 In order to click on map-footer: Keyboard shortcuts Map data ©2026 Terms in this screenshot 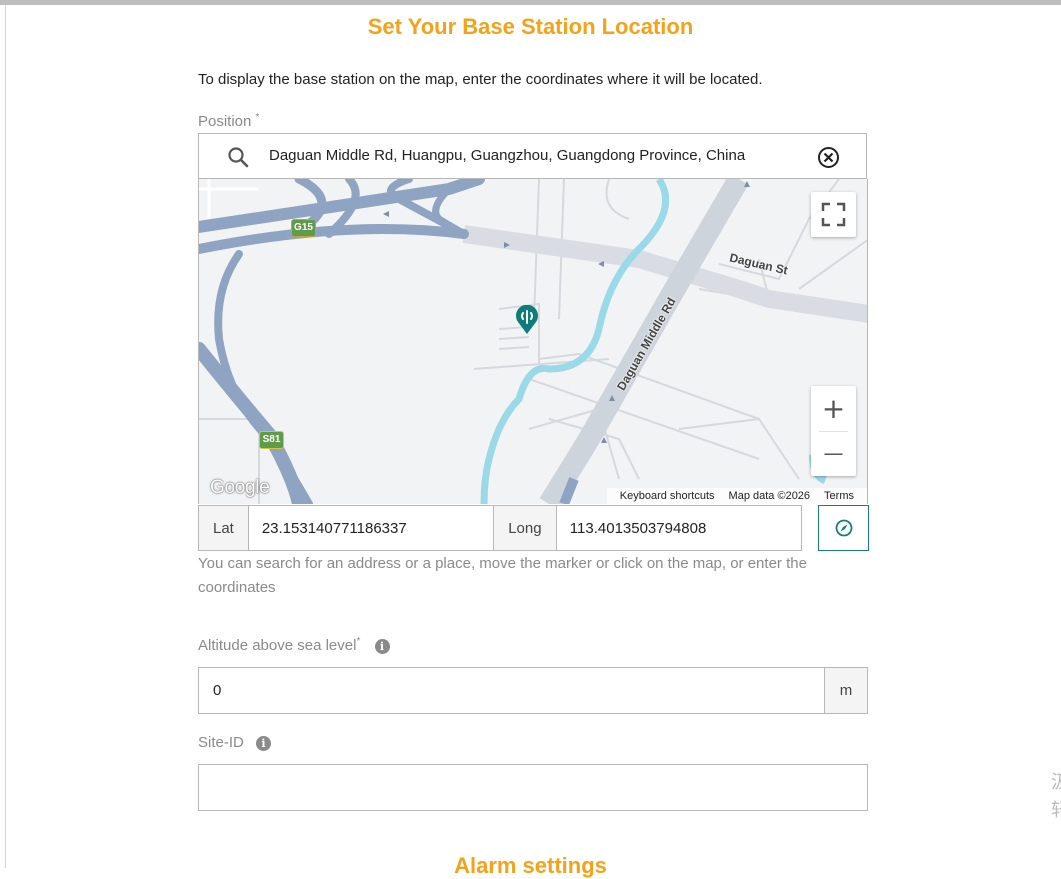, I will do `click(736, 496)`.